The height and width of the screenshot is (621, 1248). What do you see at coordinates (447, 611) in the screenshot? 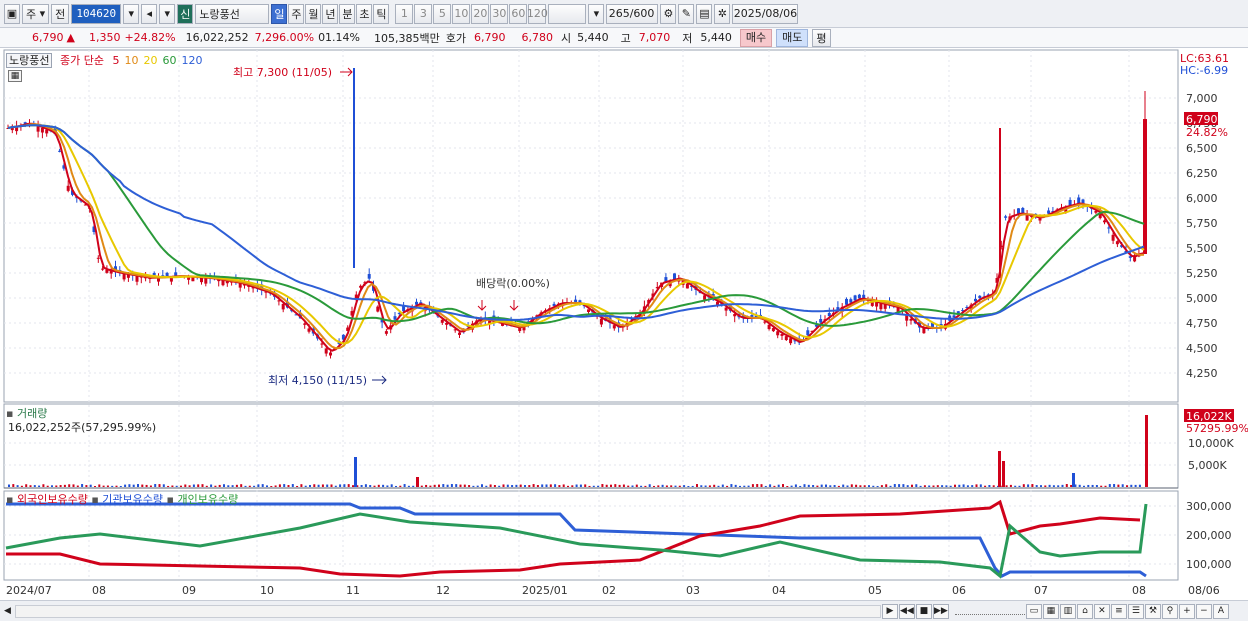
I see `horizontal-scrollbar` at bounding box center [447, 611].